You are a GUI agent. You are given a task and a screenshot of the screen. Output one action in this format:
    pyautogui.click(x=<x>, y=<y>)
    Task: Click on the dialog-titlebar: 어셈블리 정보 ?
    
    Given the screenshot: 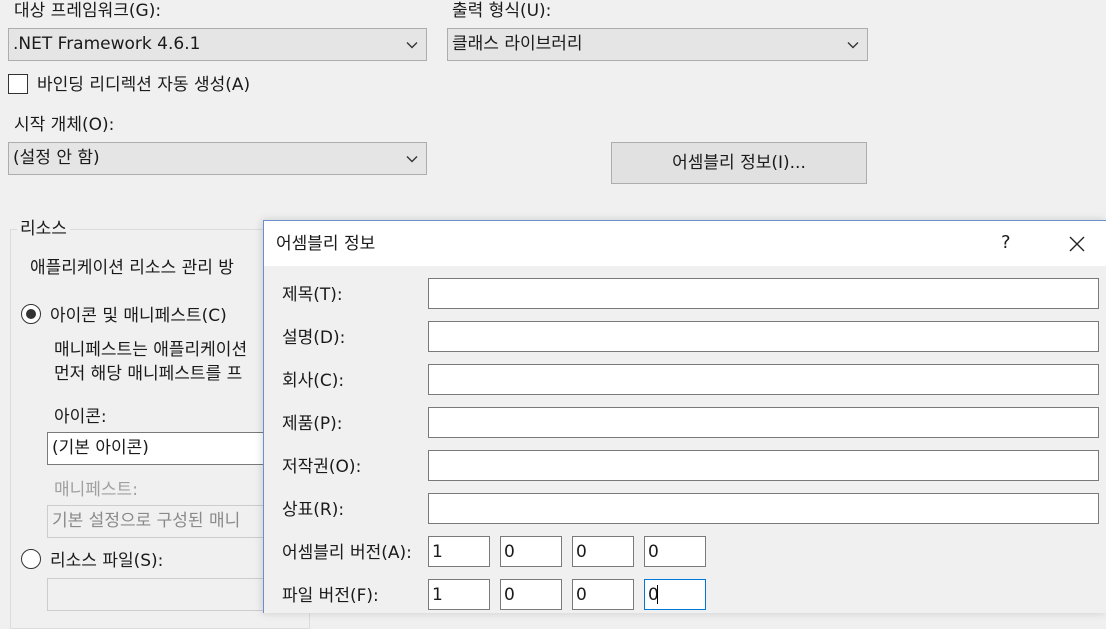 What is the action you would take?
    pyautogui.click(x=685, y=243)
    